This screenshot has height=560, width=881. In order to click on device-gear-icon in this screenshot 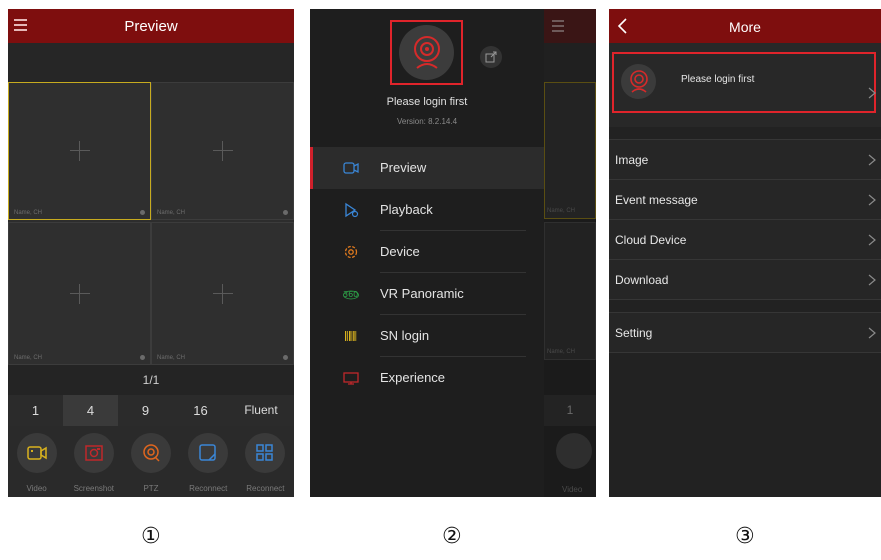, I will do `click(351, 252)`.